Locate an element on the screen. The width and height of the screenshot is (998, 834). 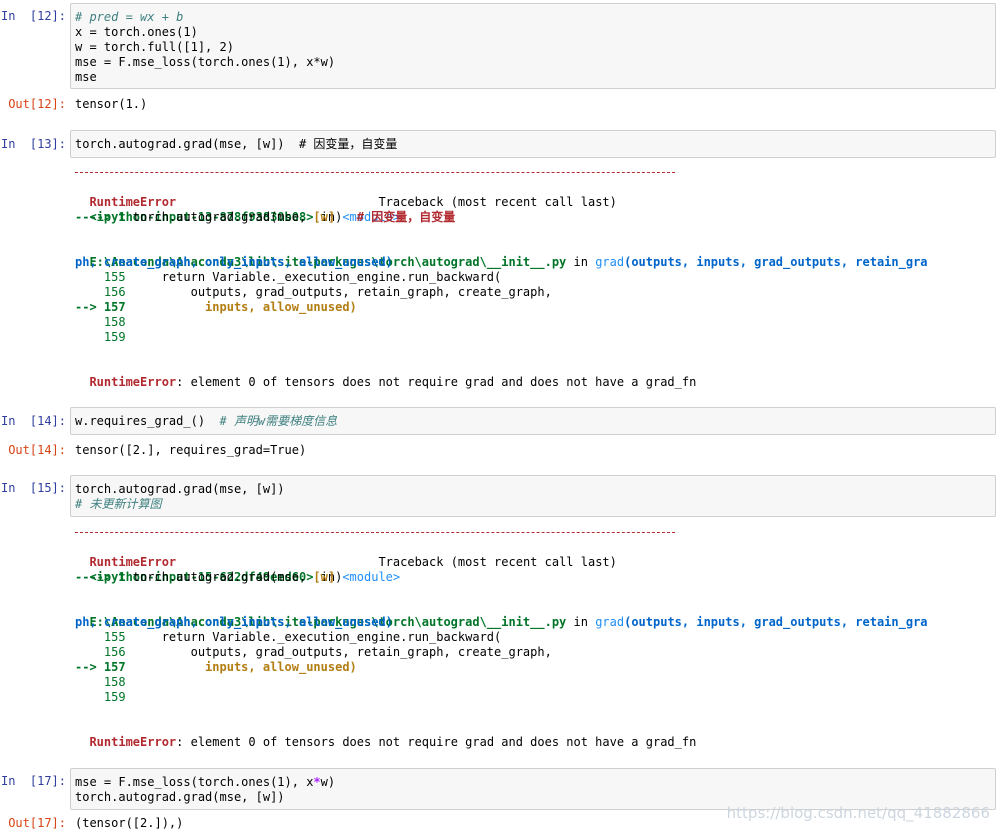
input-prompt: In [15]: is located at coordinates (33, 488).